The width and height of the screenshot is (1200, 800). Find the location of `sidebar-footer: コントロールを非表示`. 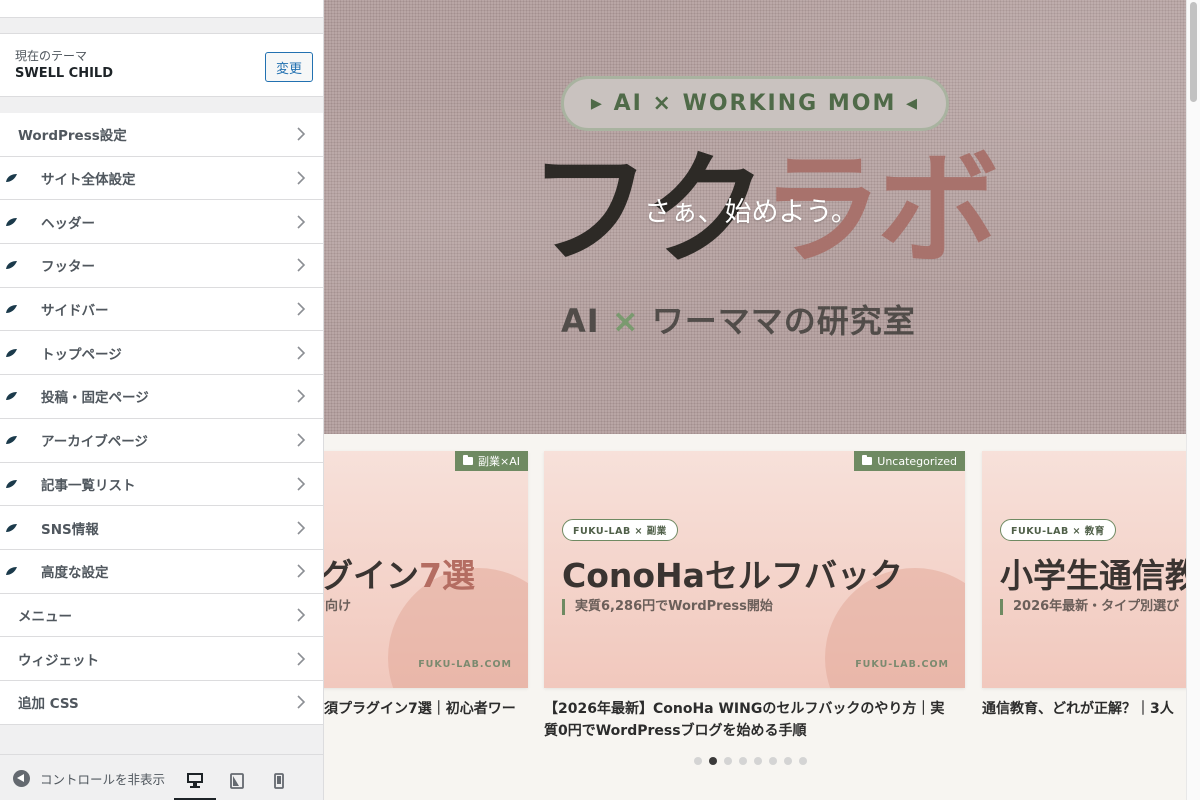

sidebar-footer: コントロールを非表示 is located at coordinates (161, 777).